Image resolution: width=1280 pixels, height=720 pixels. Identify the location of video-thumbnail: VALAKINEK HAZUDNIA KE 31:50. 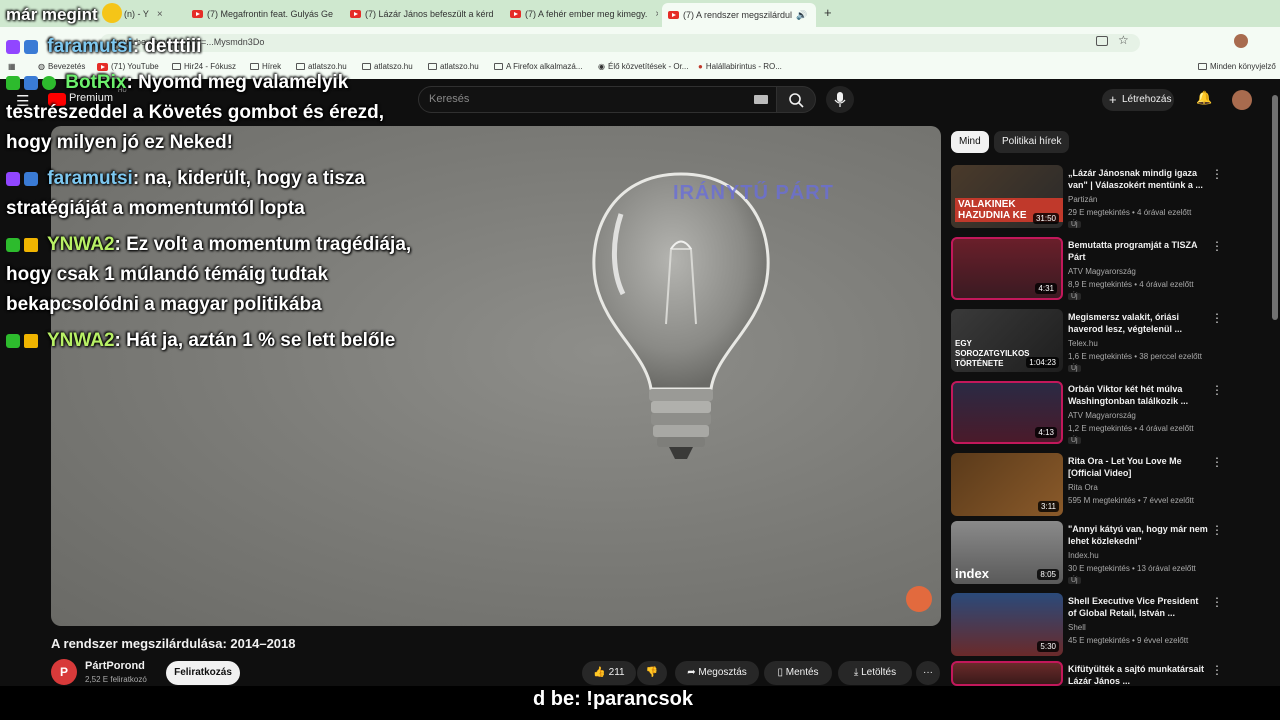
(1007, 196).